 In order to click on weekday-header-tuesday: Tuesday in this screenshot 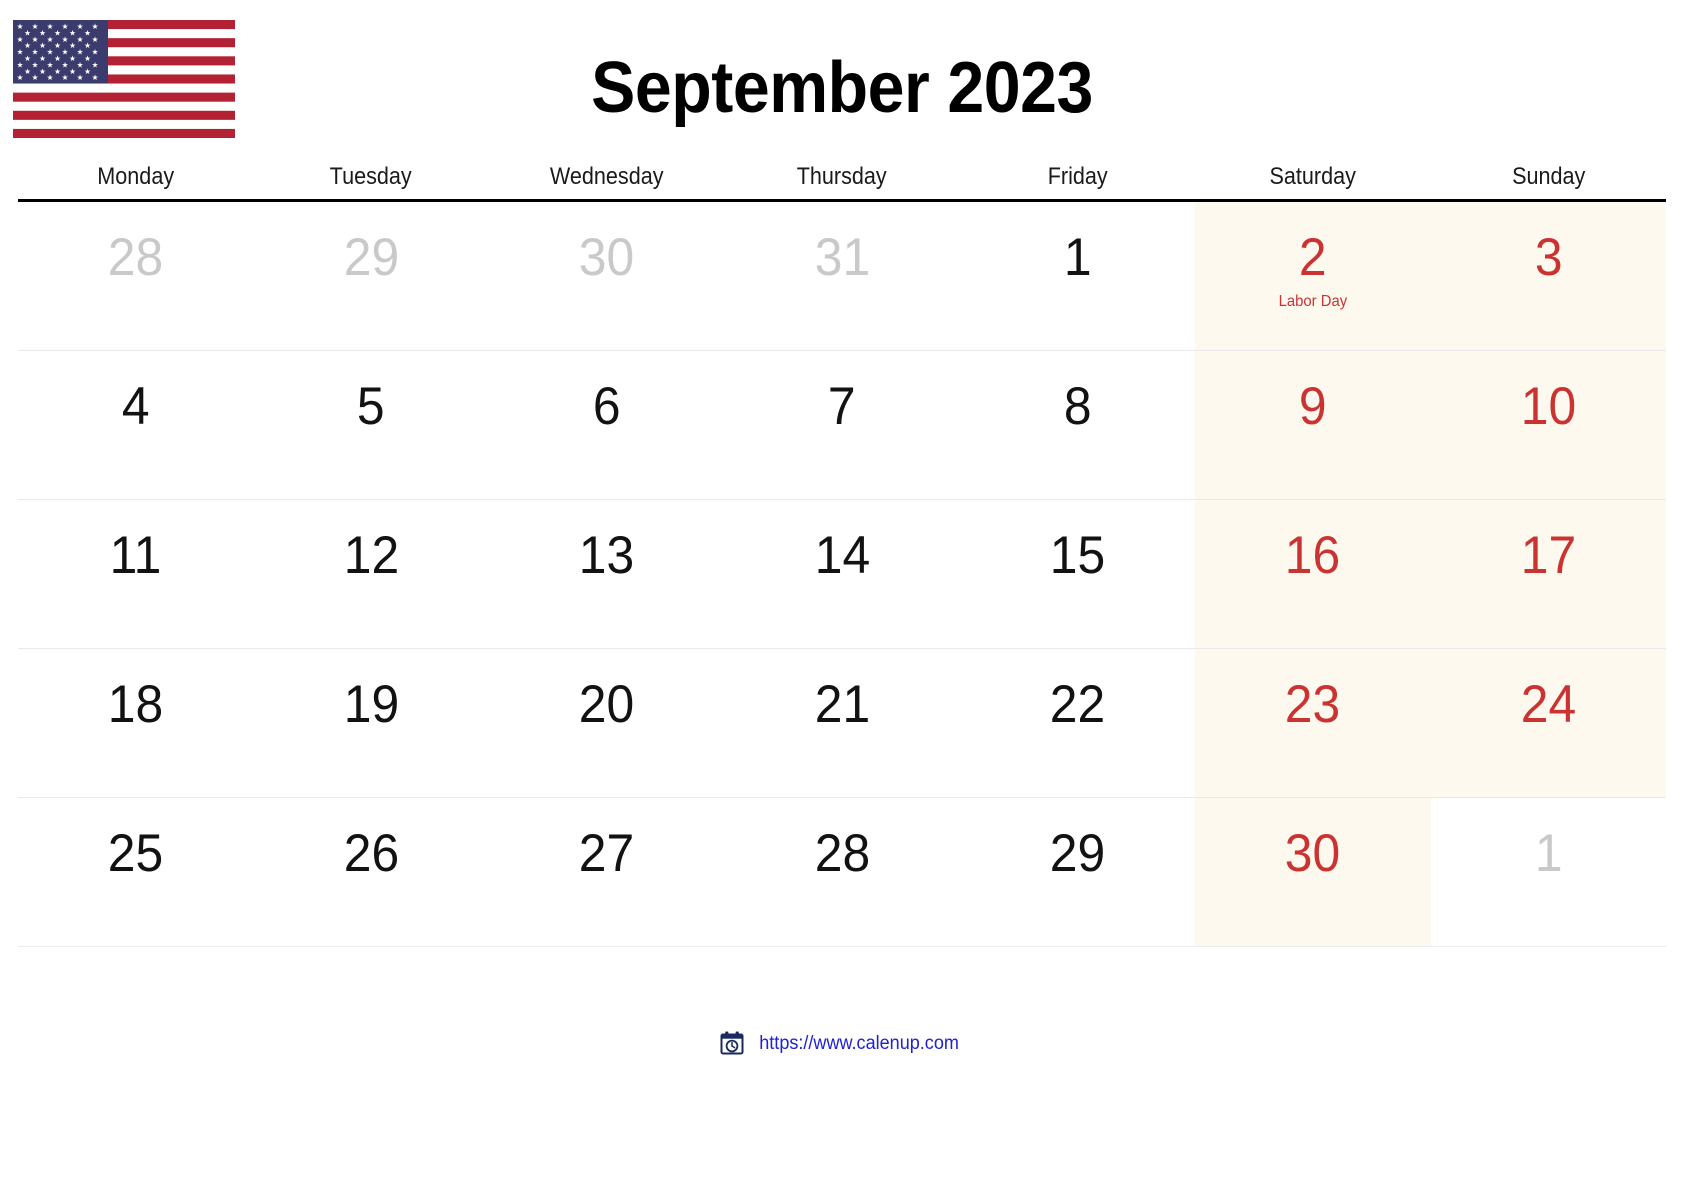, I will do `click(371, 176)`.